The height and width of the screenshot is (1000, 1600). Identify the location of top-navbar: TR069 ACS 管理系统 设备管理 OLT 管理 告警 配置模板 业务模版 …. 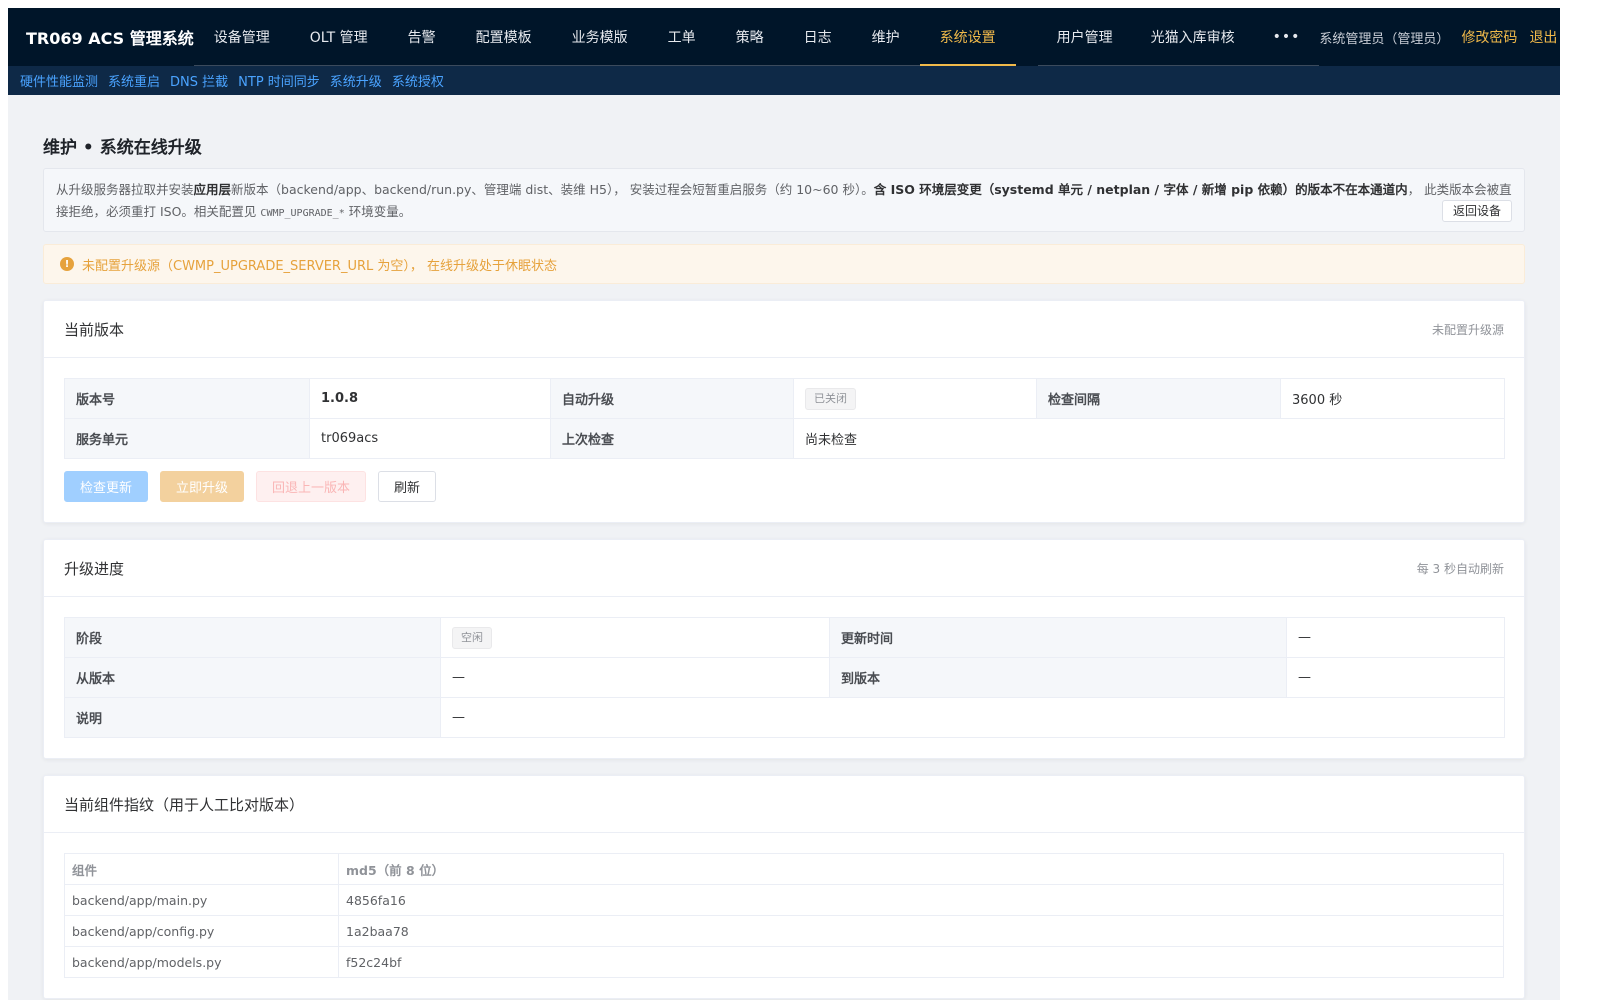
(784, 37).